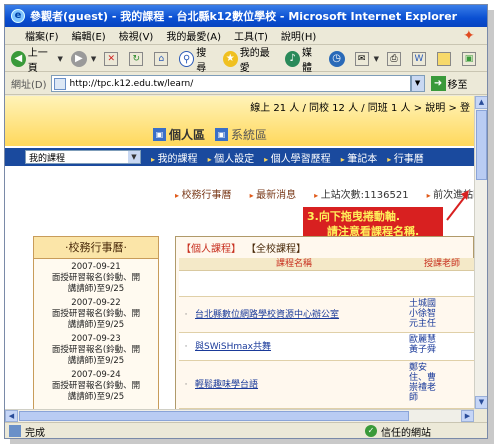  What do you see at coordinates (491, 226) in the screenshot?
I see `window-shadow-right` at bounding box center [491, 226].